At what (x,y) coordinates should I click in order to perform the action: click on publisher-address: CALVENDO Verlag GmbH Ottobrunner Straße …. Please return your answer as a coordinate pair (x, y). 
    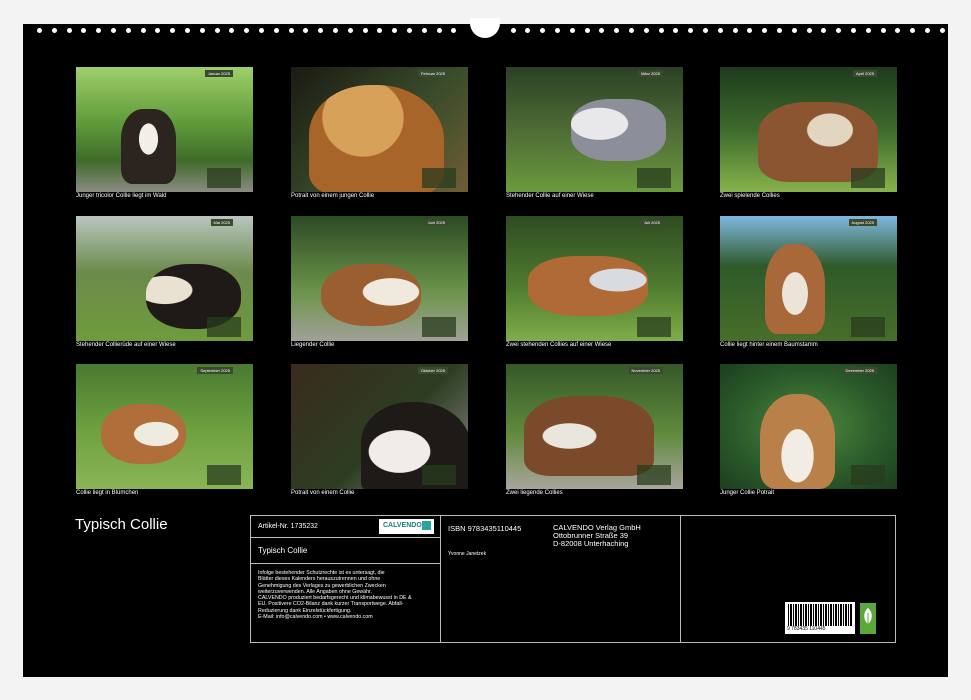
    Looking at the image, I should click on (597, 536).